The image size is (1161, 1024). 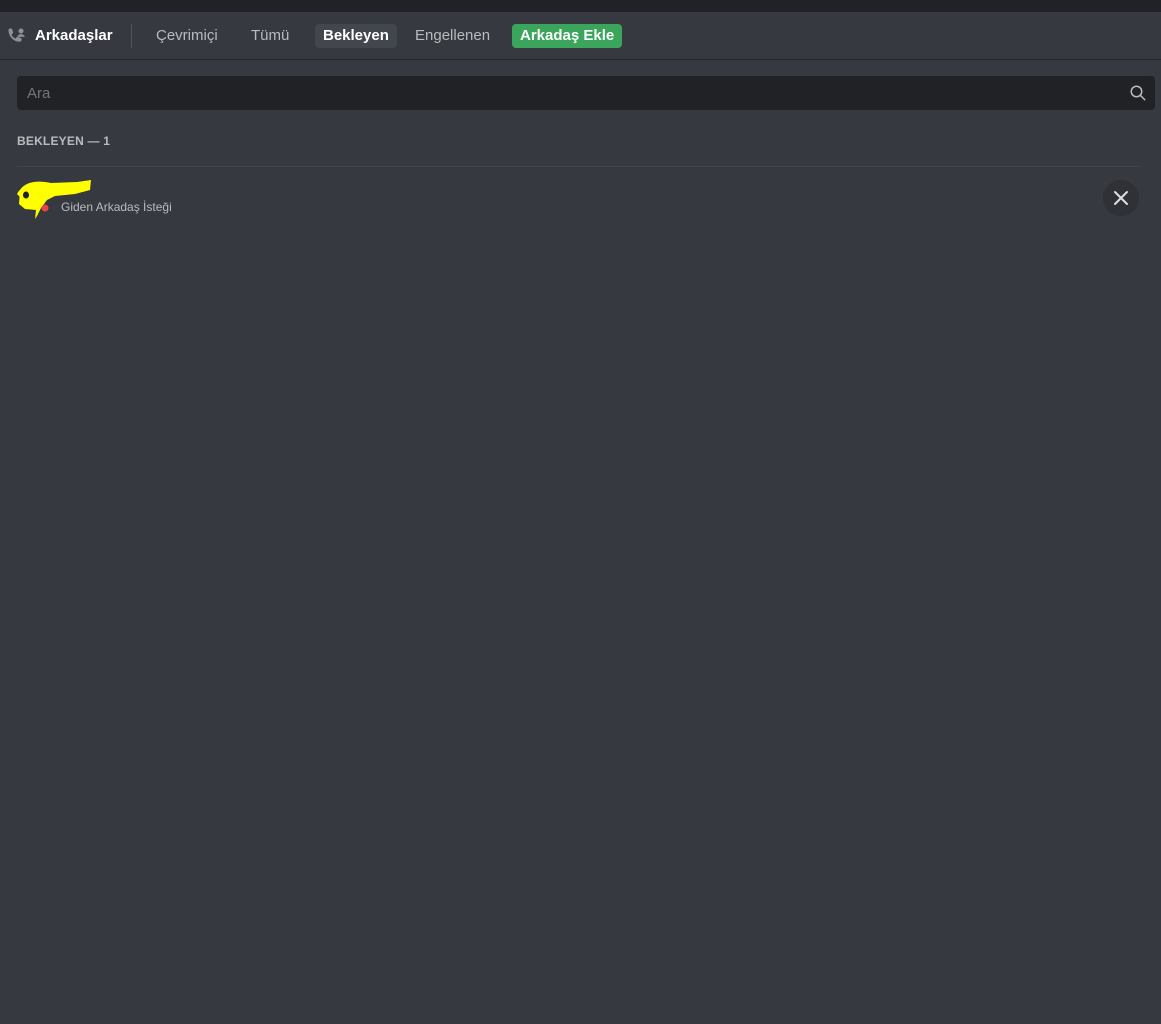 I want to click on tab-blocked: Engellenen, so click(x=452, y=36).